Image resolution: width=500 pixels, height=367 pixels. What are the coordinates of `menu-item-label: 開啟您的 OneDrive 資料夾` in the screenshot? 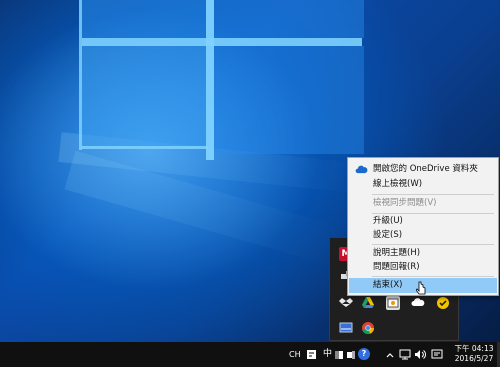 It's located at (425, 169).